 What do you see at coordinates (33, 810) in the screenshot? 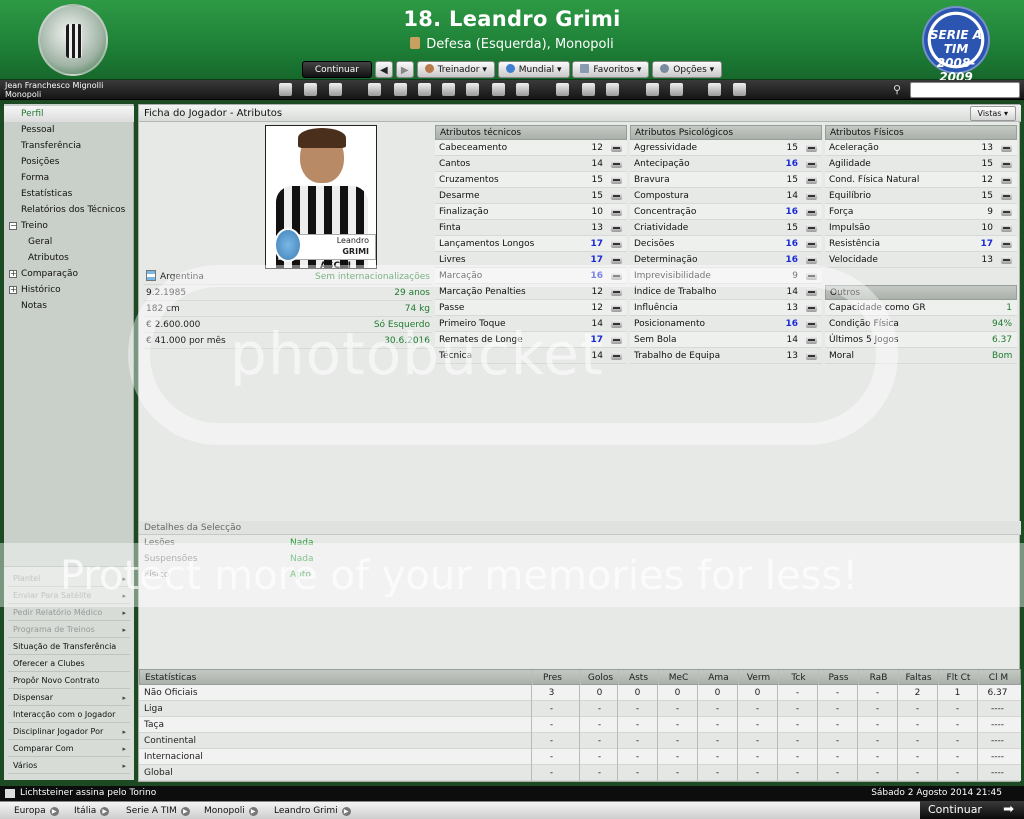
I see `breadcrumb-europa: Europa ▶` at bounding box center [33, 810].